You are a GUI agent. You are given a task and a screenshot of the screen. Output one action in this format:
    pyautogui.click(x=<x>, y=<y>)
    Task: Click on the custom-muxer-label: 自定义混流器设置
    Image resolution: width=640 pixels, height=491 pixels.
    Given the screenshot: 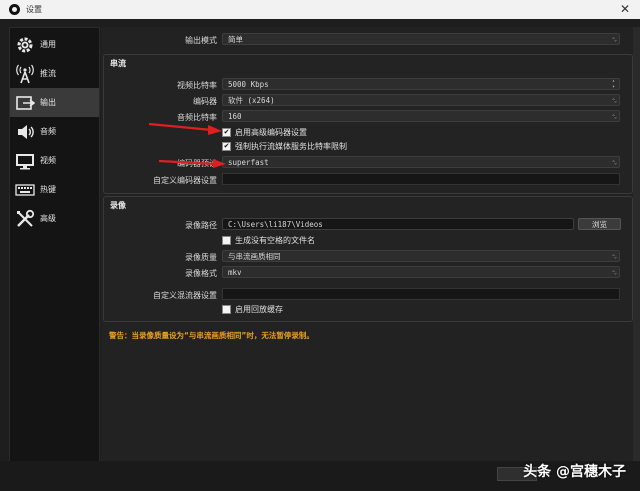 What is the action you would take?
    pyautogui.click(x=185, y=295)
    